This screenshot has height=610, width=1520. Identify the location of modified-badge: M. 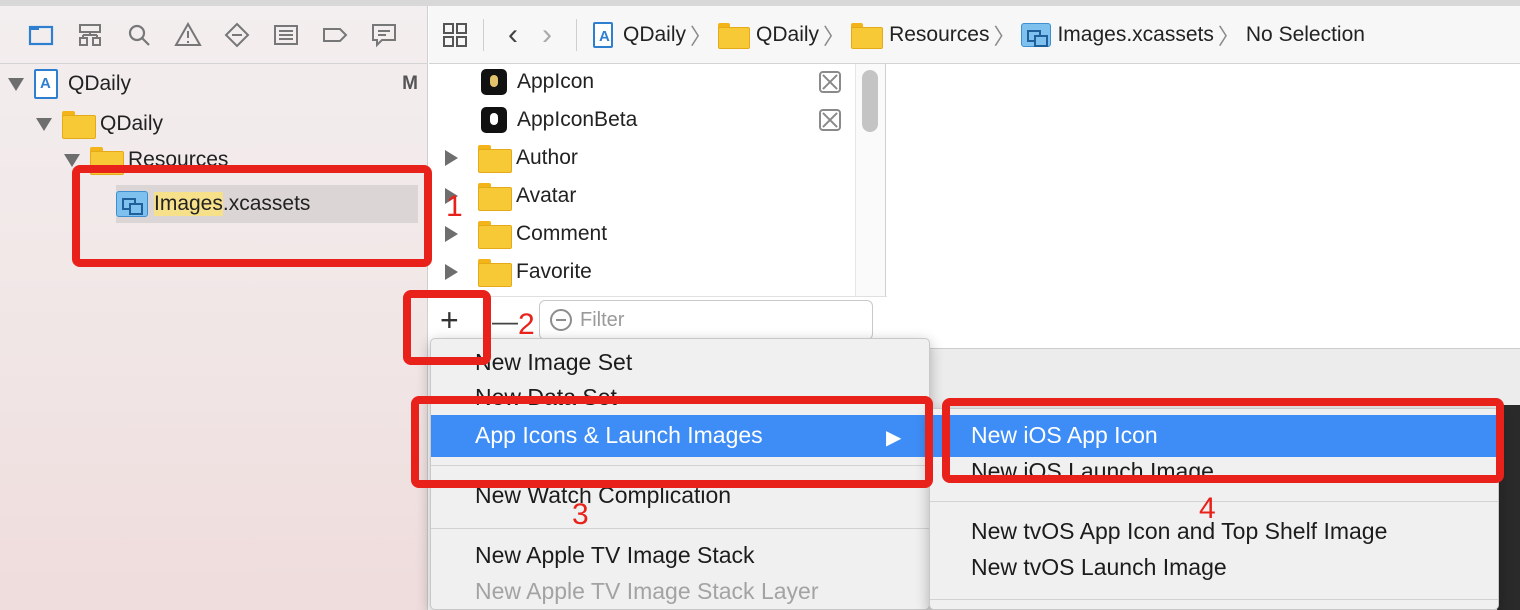
(410, 83).